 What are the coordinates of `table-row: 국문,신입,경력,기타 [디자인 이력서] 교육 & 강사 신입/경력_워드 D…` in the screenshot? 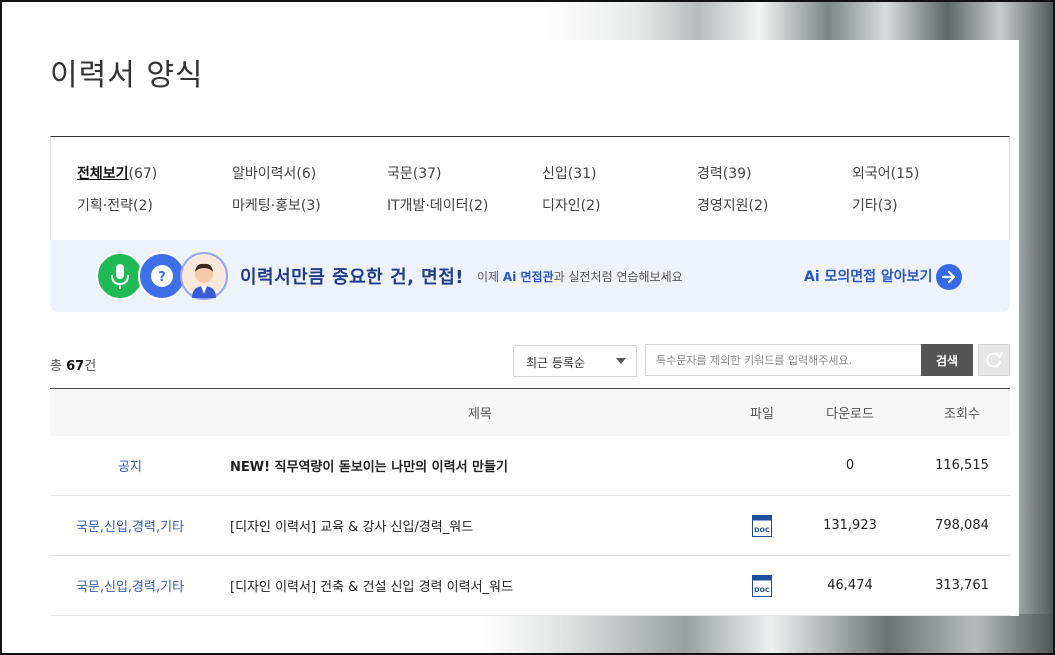 It's located at (530, 526).